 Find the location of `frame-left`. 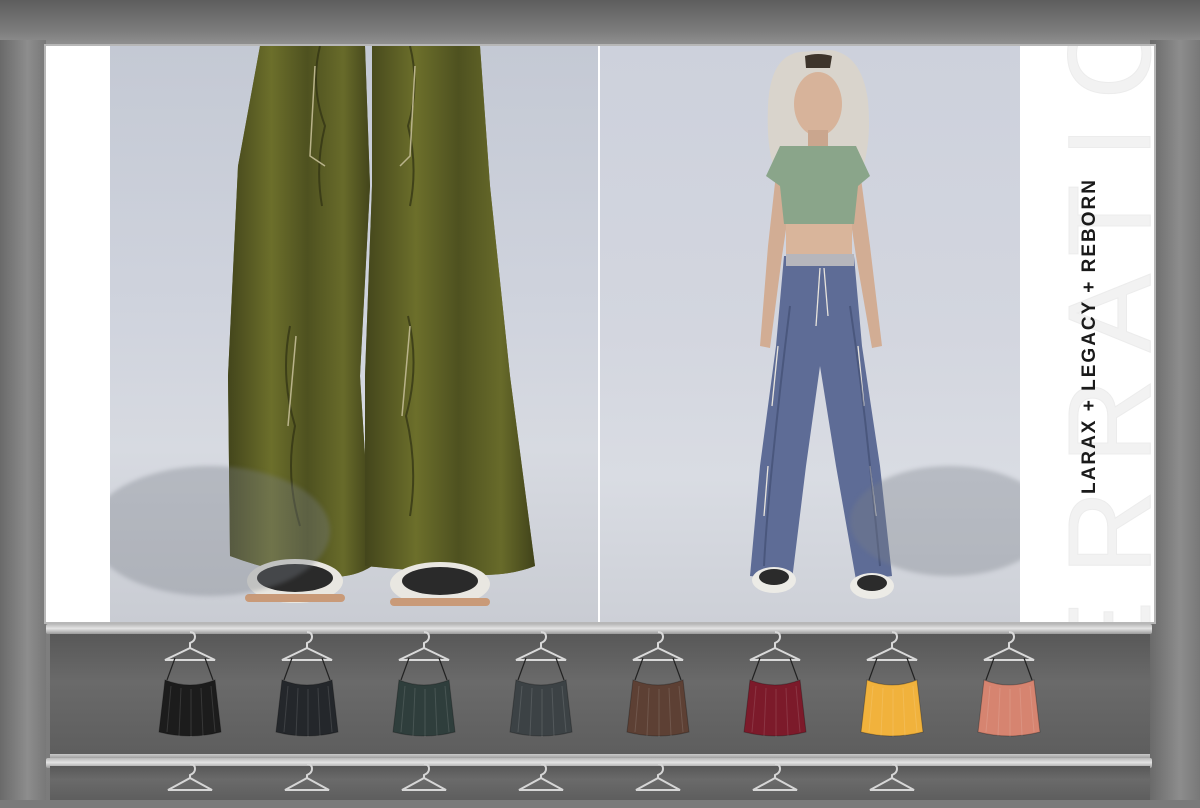

frame-left is located at coordinates (23, 420).